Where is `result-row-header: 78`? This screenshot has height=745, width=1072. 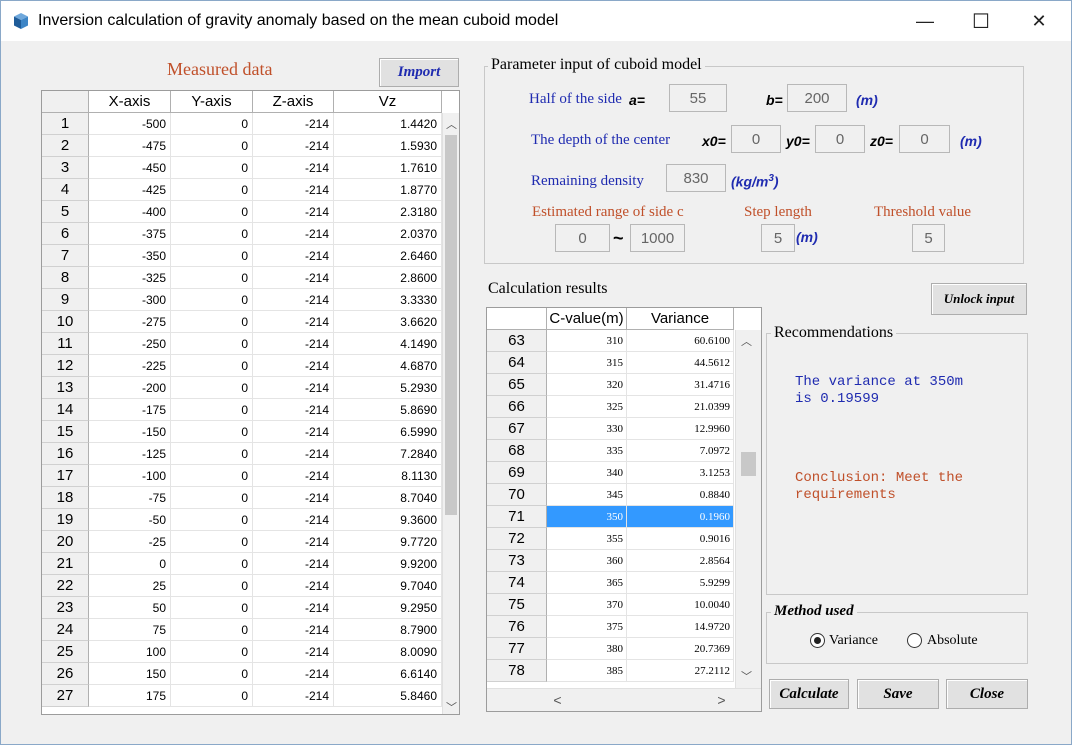 result-row-header: 78 is located at coordinates (517, 671).